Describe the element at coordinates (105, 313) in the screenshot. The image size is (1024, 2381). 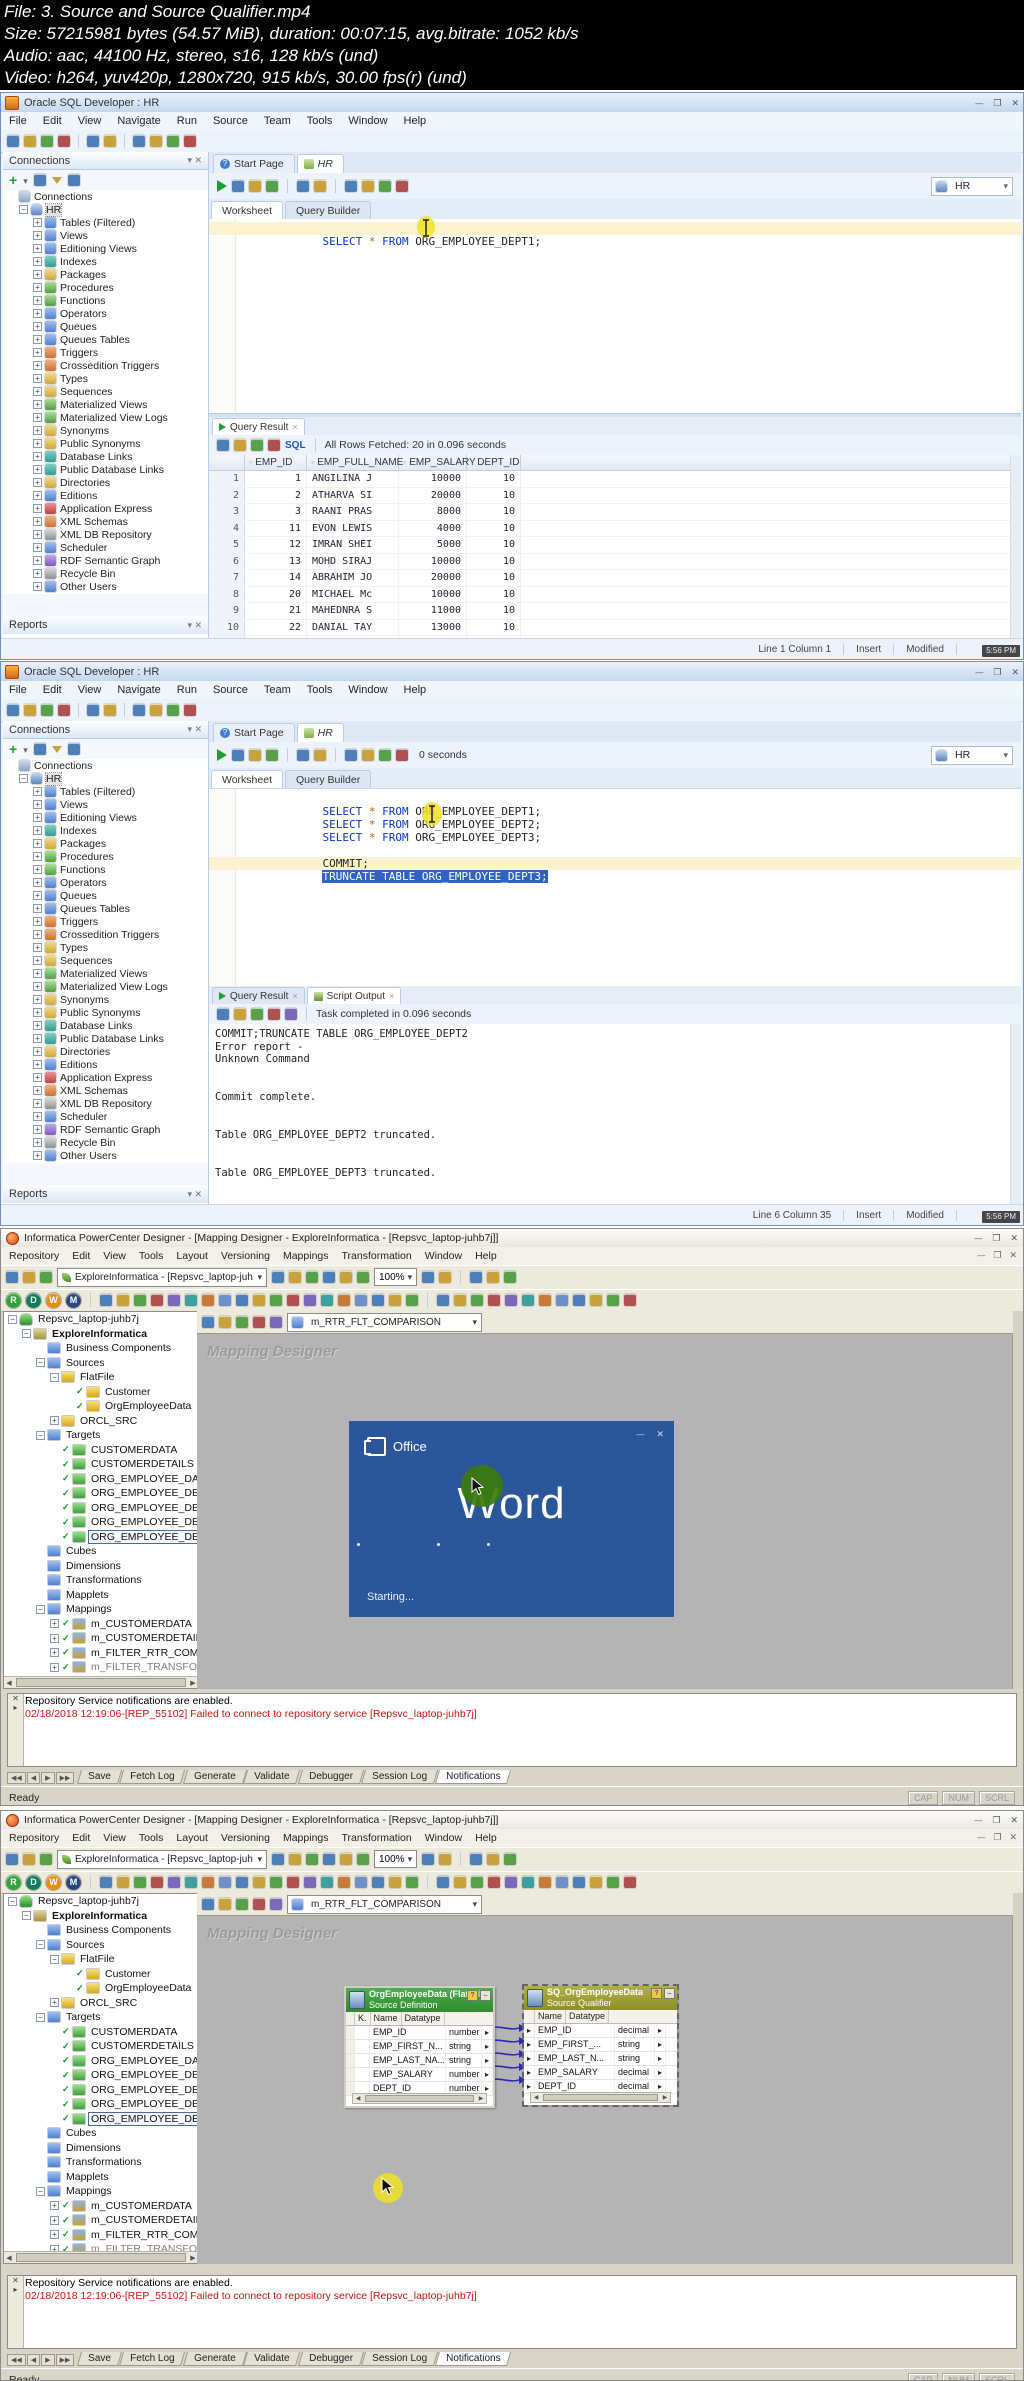
I see `tree-item: Operators` at that location.